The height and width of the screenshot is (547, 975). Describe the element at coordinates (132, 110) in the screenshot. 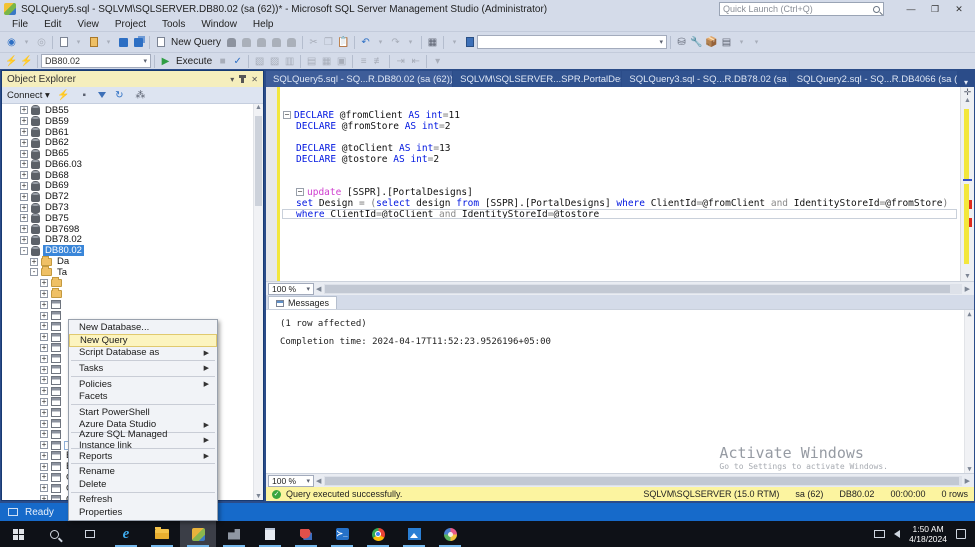

I see `tree-row-db55: + DB55` at that location.